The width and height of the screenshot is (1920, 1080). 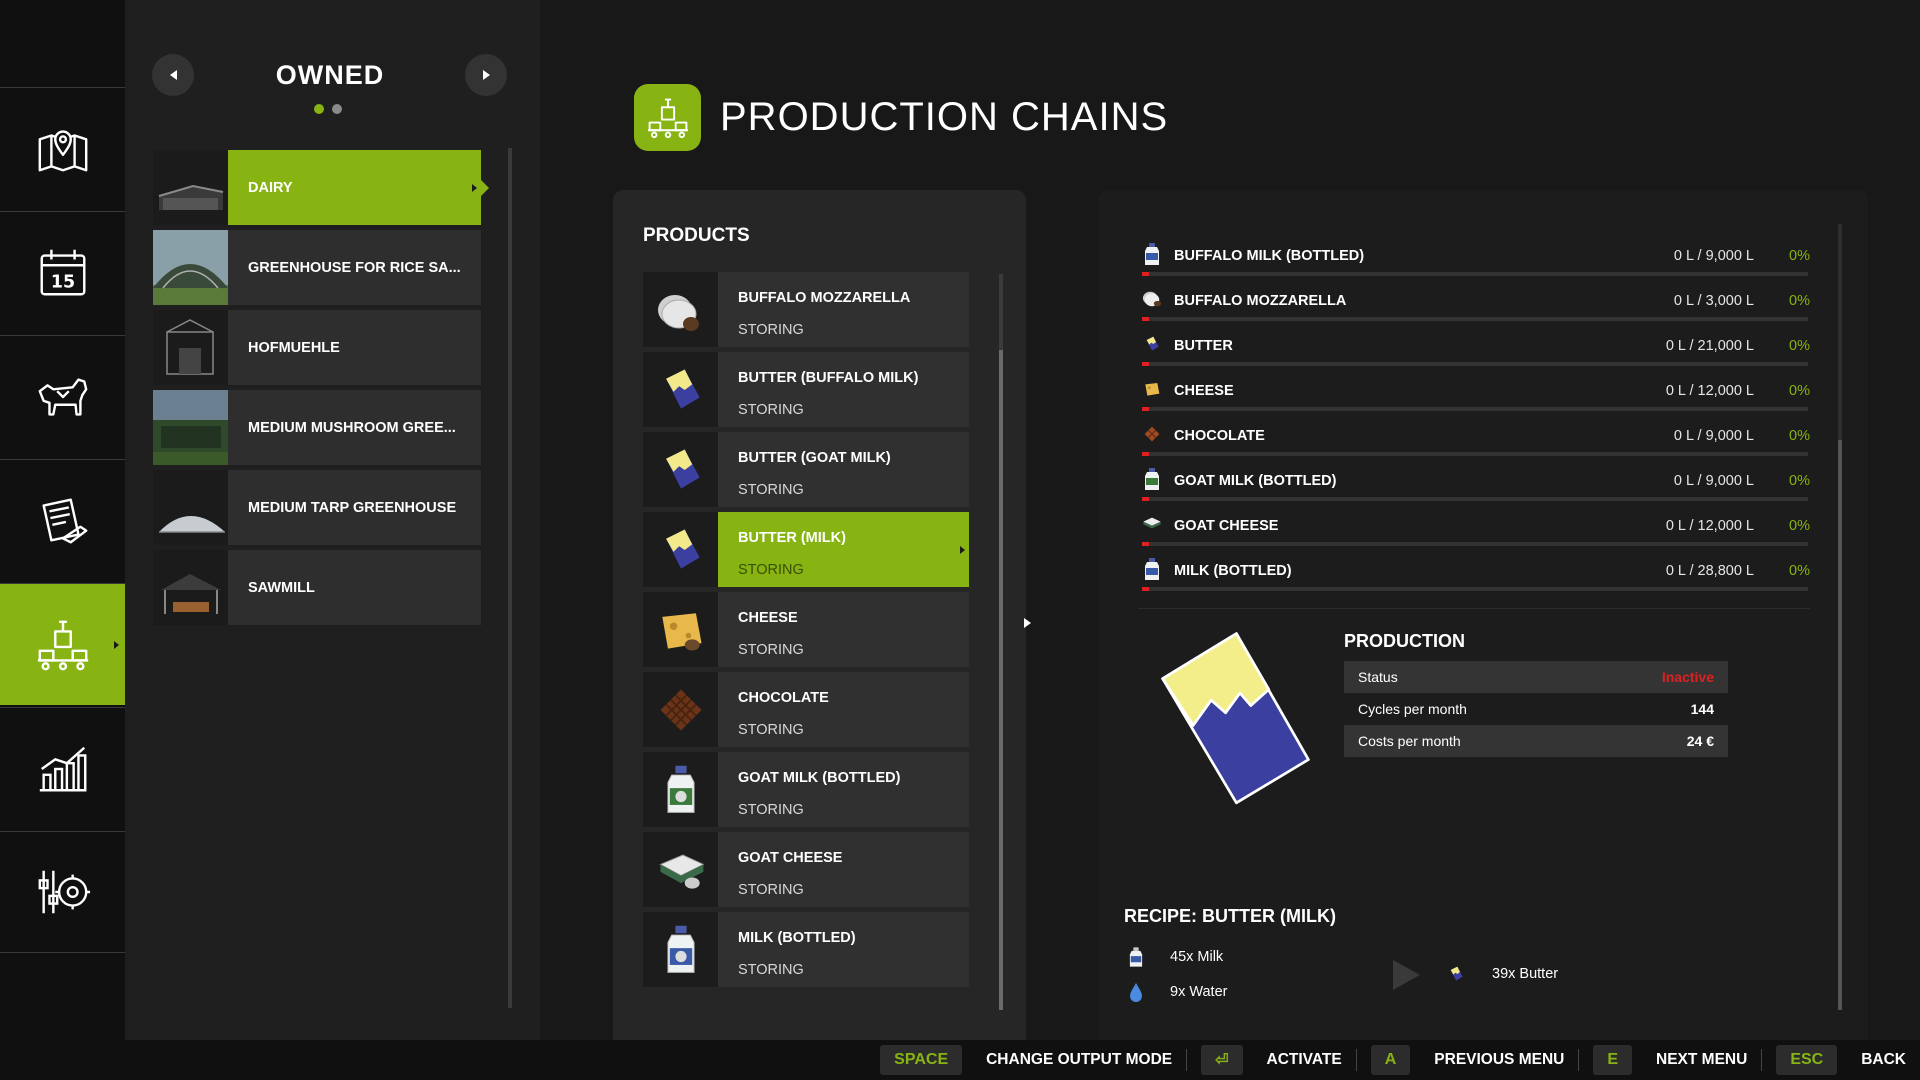 What do you see at coordinates (806, 949) in the screenshot?
I see `product-milk-bottled: MILK (BOTTLED) STORING` at bounding box center [806, 949].